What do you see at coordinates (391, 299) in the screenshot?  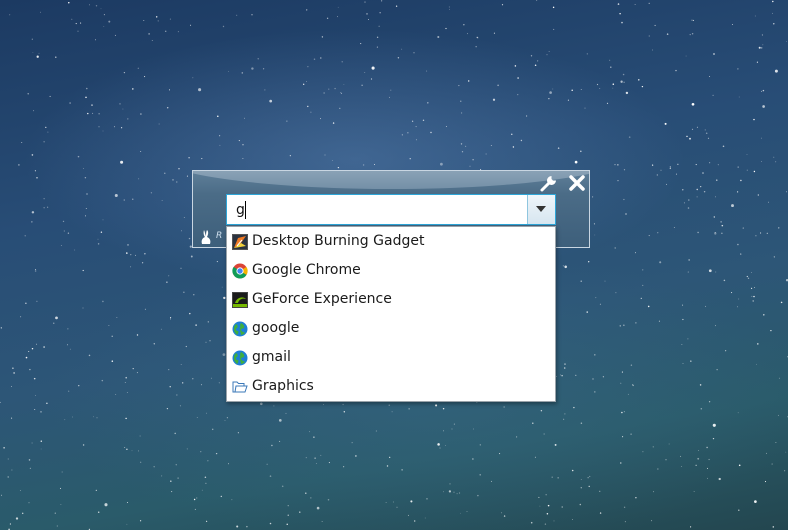 I see `suggestion-geforce-experience: GeForce Experience` at bounding box center [391, 299].